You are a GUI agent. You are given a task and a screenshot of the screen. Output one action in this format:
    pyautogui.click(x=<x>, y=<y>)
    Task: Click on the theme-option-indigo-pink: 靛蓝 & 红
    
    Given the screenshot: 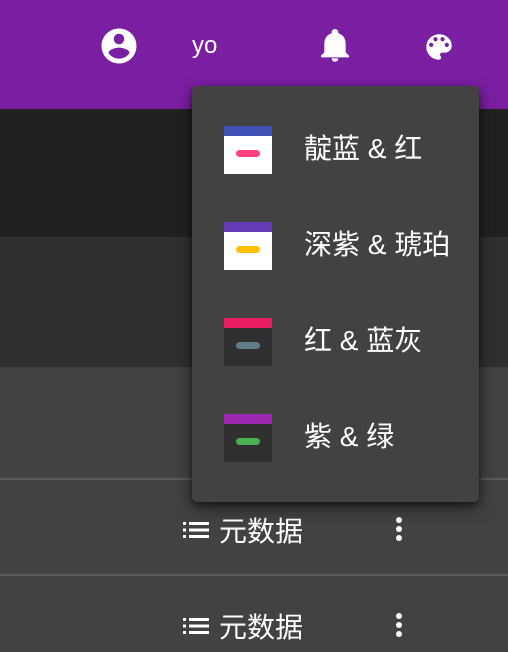 What is the action you would take?
    pyautogui.click(x=335, y=149)
    